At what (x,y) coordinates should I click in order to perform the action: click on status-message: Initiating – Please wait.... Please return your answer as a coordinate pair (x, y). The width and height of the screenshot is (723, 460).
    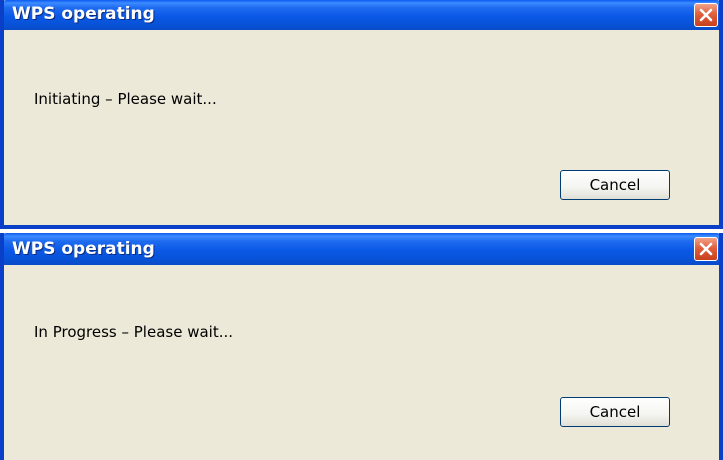
    Looking at the image, I should click on (125, 99).